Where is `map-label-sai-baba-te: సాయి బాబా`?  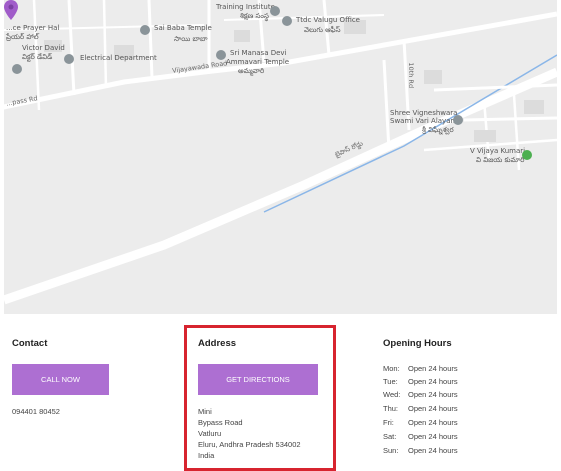
map-label-sai-baba-te: సాయి బాబా is located at coordinates (191, 39).